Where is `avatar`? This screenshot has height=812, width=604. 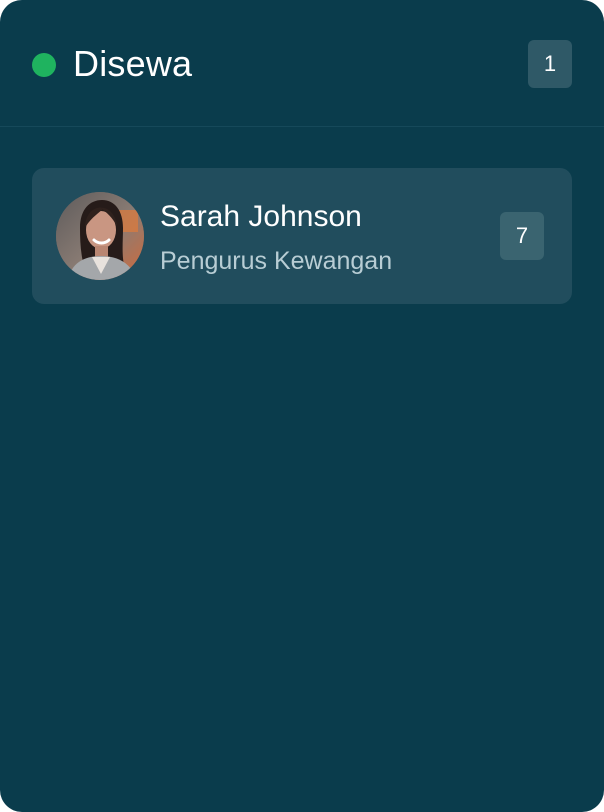
avatar is located at coordinates (100, 236).